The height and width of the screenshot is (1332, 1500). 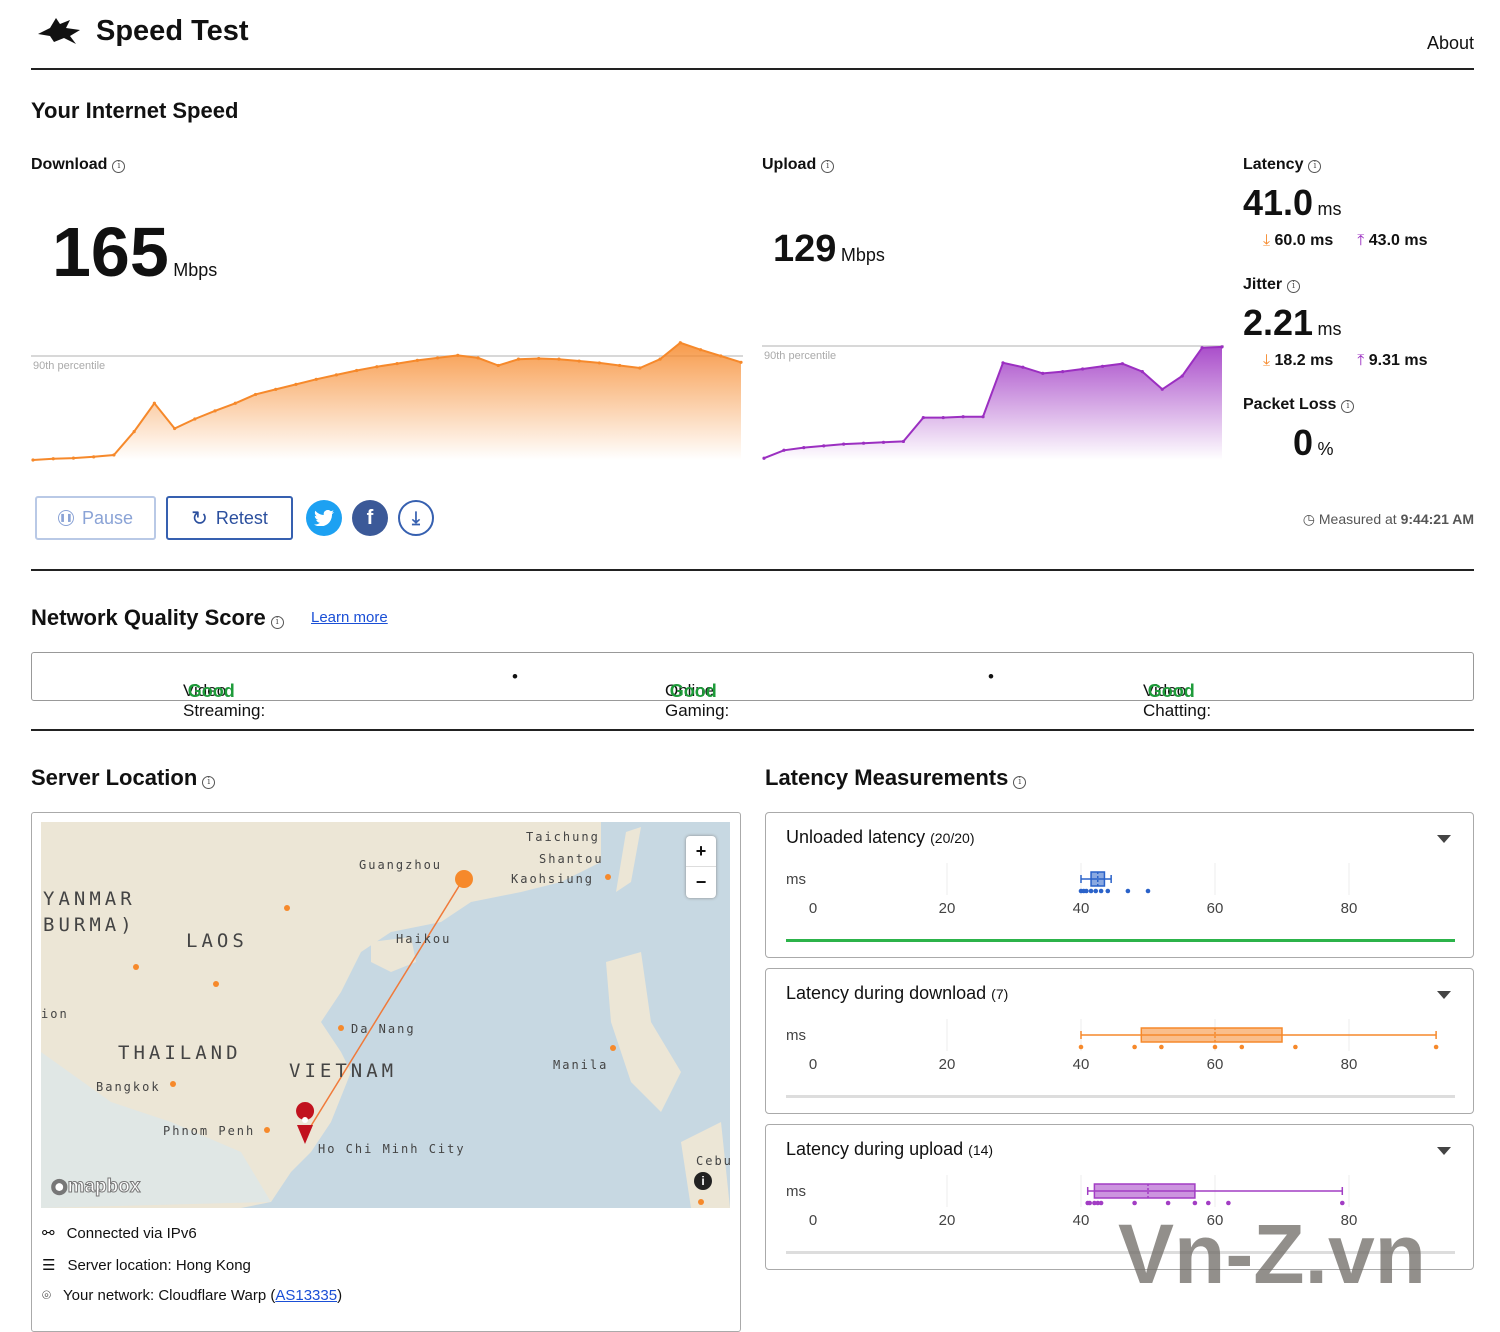 What do you see at coordinates (119, 1233) in the screenshot?
I see `connection-info: ⚯ Connected via IPv6` at bounding box center [119, 1233].